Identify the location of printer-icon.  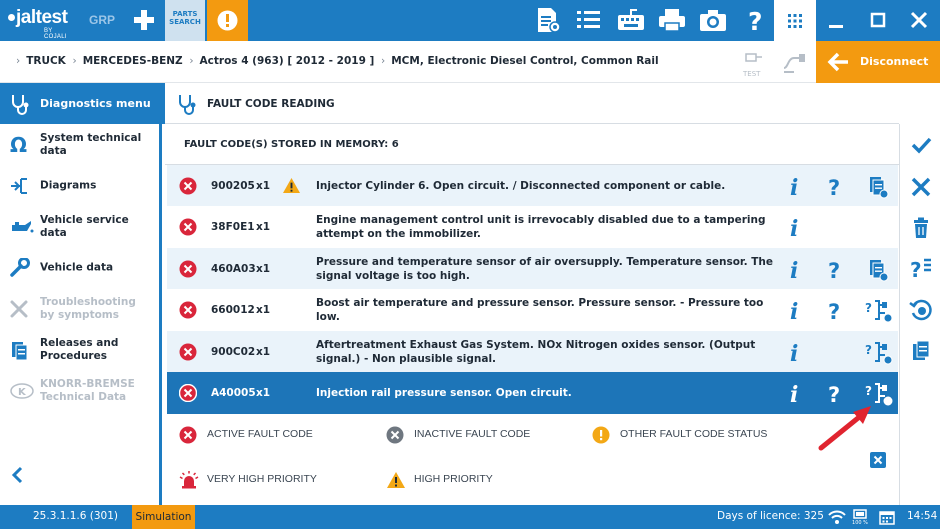
(672, 20).